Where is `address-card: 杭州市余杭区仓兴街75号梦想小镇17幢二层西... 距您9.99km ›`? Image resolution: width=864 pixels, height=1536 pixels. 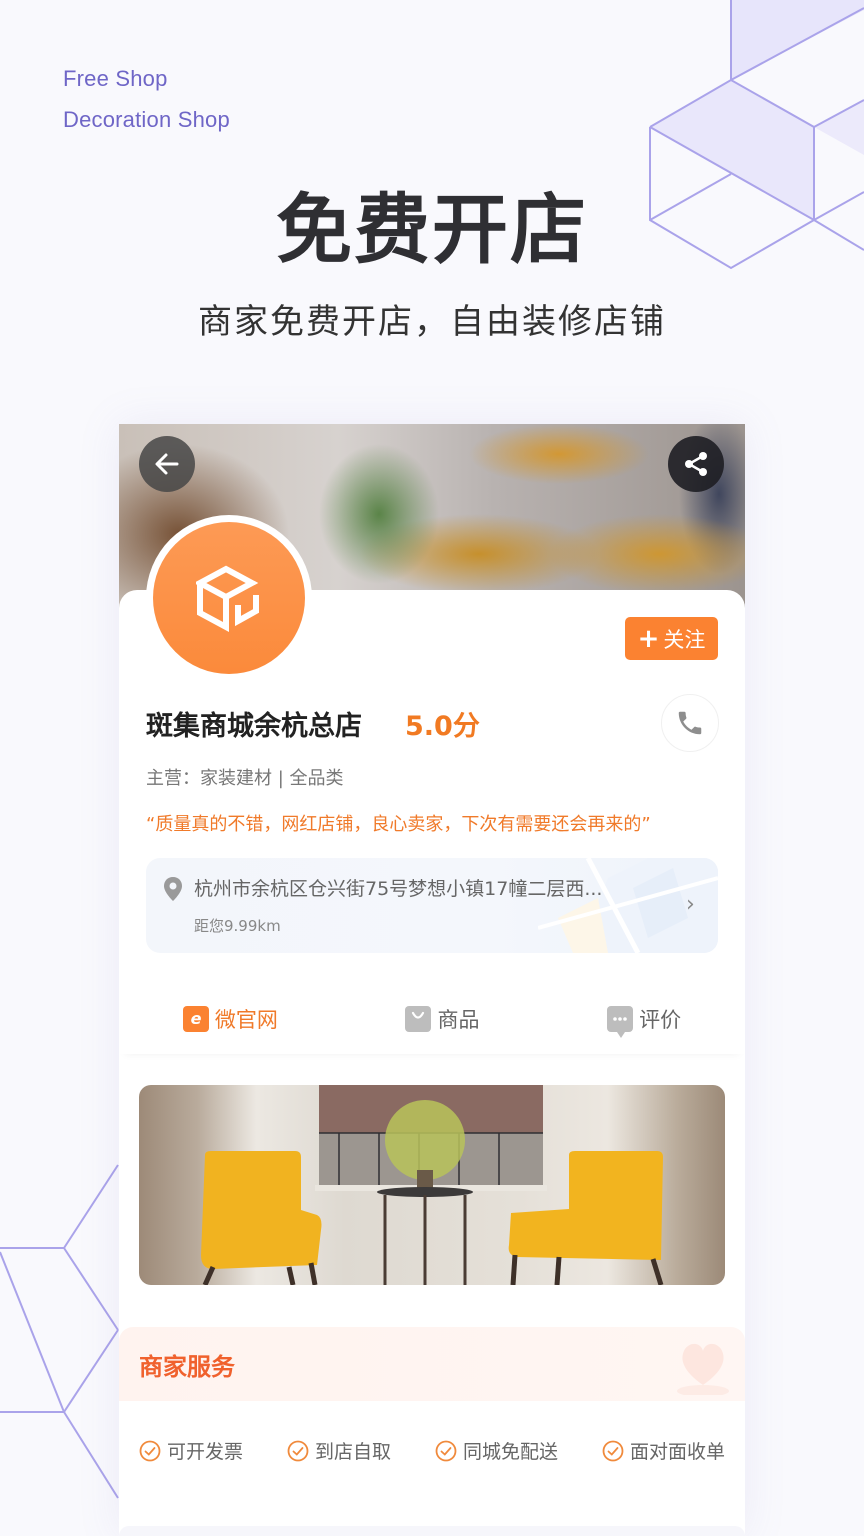
address-card: 杭州市余杭区仓兴街75号梦想小镇17幢二层西... 距您9.99km › is located at coordinates (432, 905).